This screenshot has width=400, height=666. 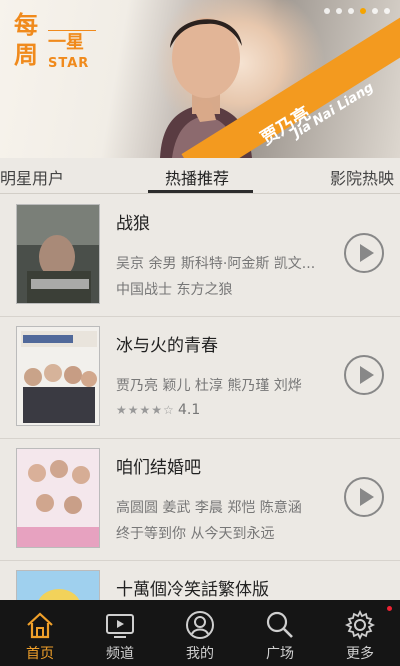 I want to click on logo-char-3: 一星, so click(x=72, y=41).